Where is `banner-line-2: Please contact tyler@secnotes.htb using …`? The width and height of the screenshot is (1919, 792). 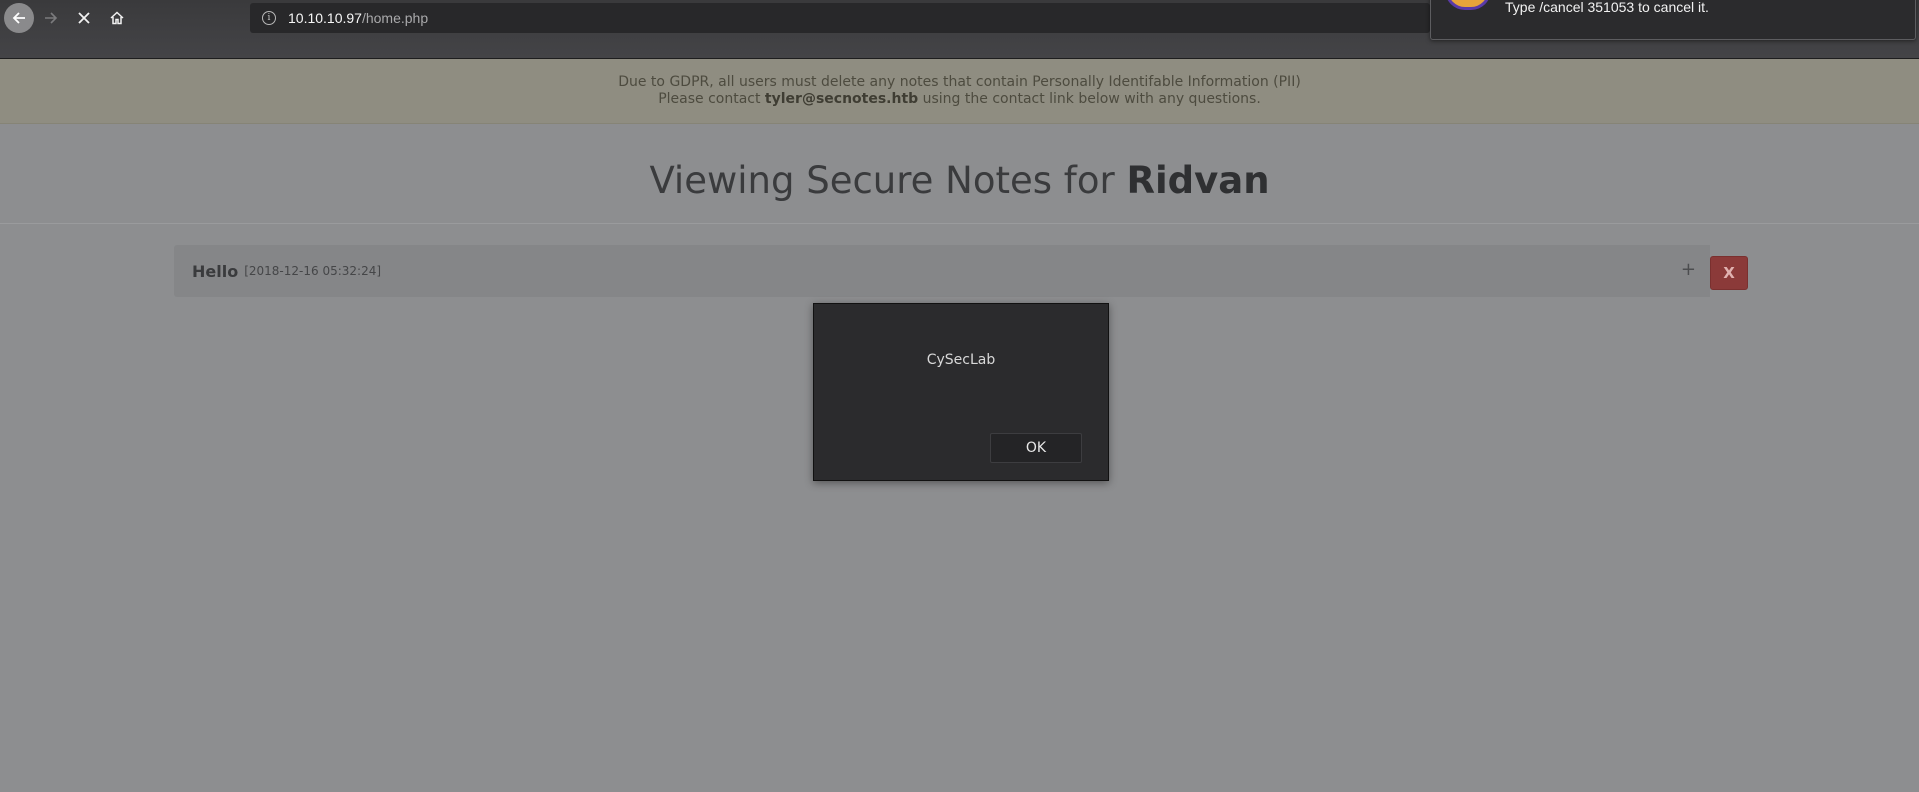 banner-line-2: Please contact tyler@secnotes.htb using … is located at coordinates (959, 99).